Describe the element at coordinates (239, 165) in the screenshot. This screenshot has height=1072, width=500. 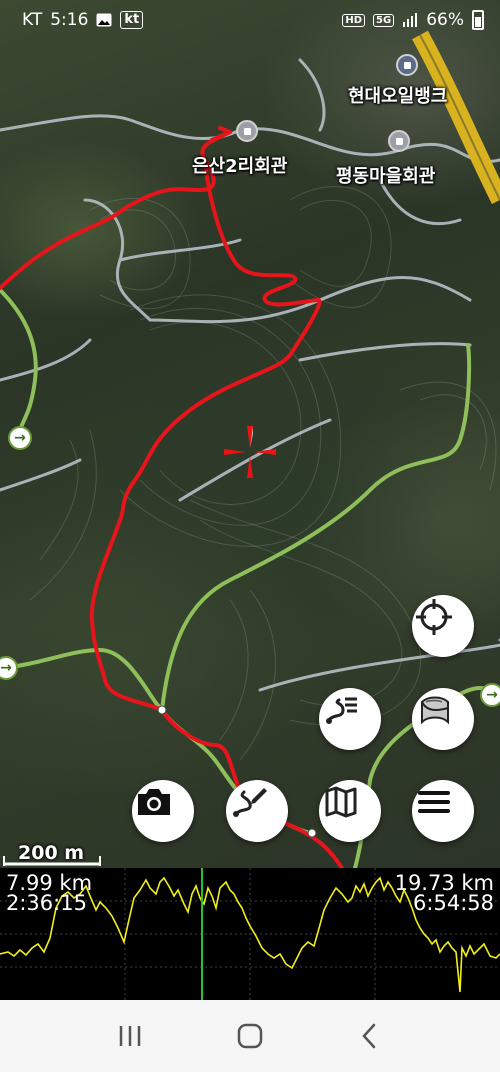
I see `village-hall-1-label: 은산2리회관` at that location.